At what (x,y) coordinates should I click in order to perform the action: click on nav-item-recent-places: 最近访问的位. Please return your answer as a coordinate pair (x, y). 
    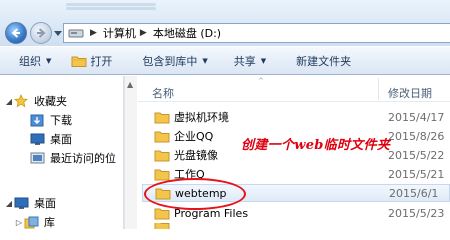
    Looking at the image, I should click on (73, 158).